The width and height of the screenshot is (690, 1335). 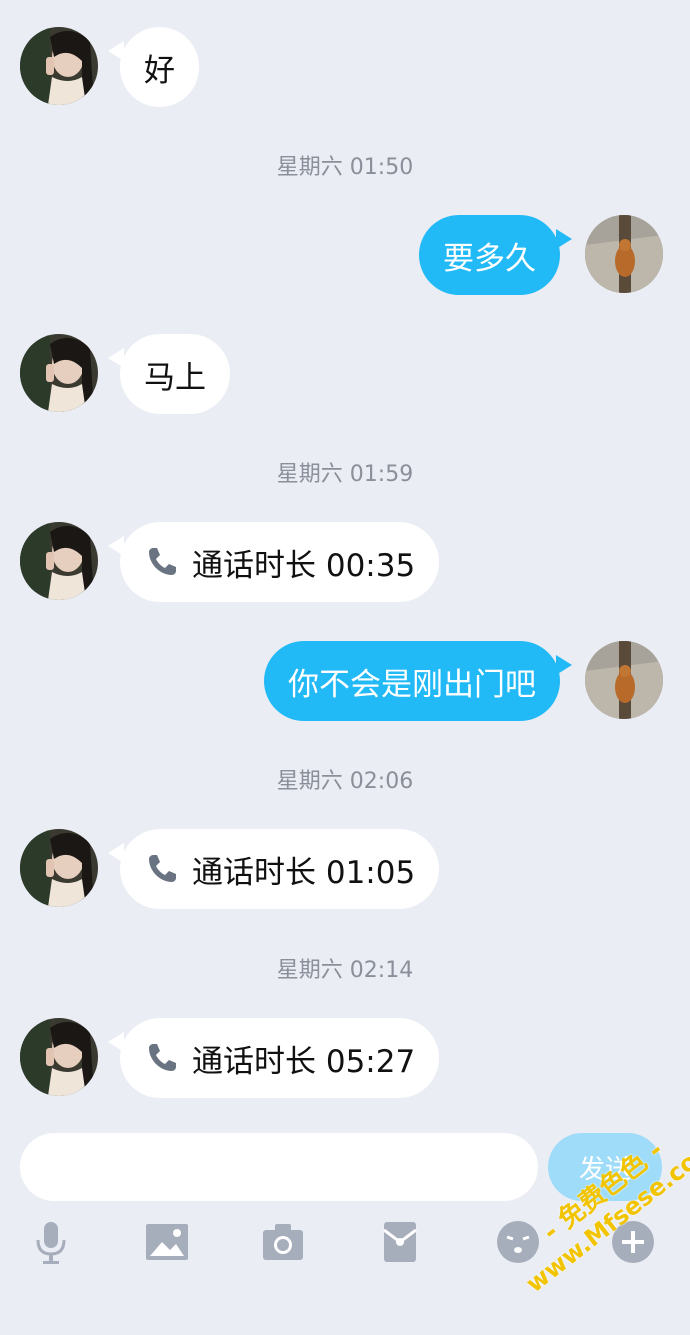 I want to click on incoming-message-bubble: 好, so click(x=153, y=67).